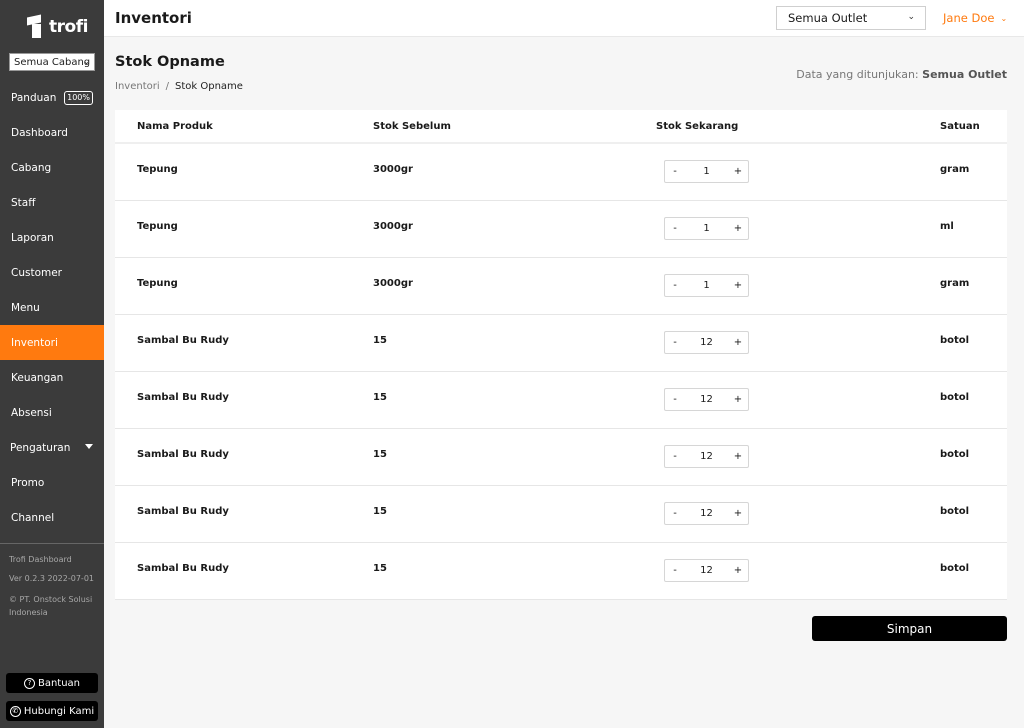 The image size is (1024, 728). I want to click on sidebar-item-inventori: Inventori, so click(52, 342).